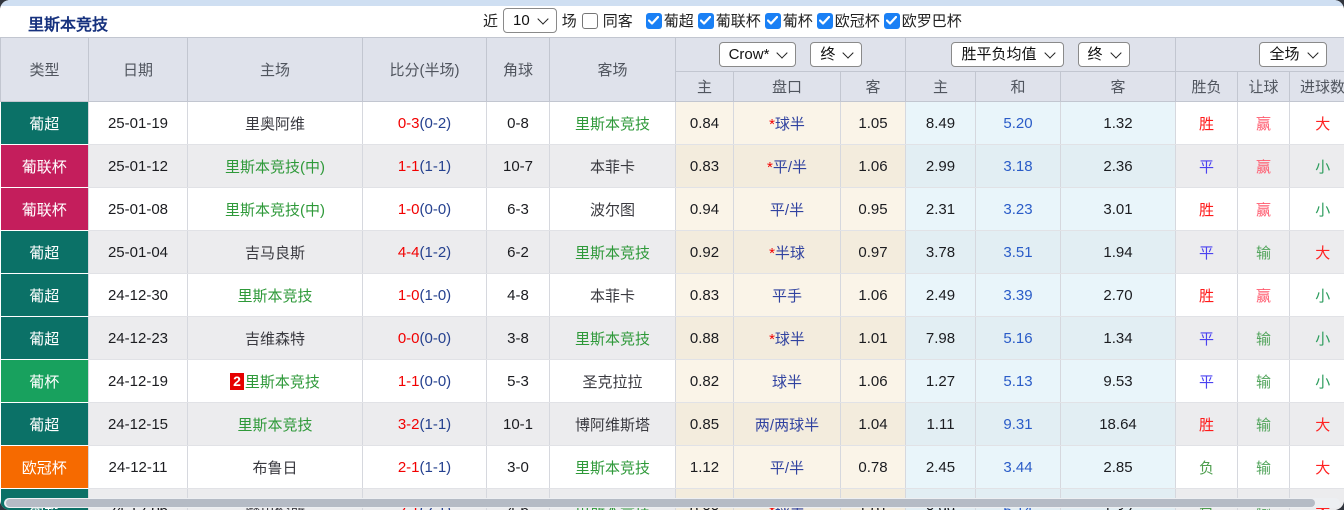  What do you see at coordinates (940, 252) in the screenshot?
I see `cell-avg-home: 3.78` at bounding box center [940, 252].